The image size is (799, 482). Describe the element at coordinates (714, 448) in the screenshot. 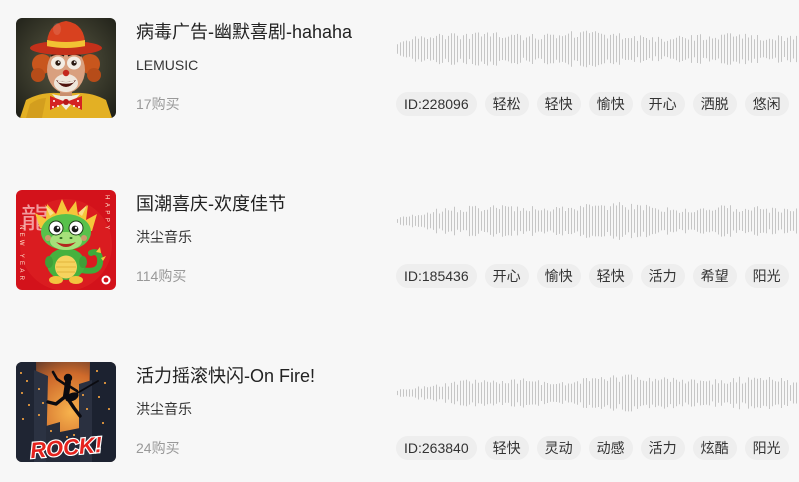

I see `tag-chip: 炫酷` at that location.